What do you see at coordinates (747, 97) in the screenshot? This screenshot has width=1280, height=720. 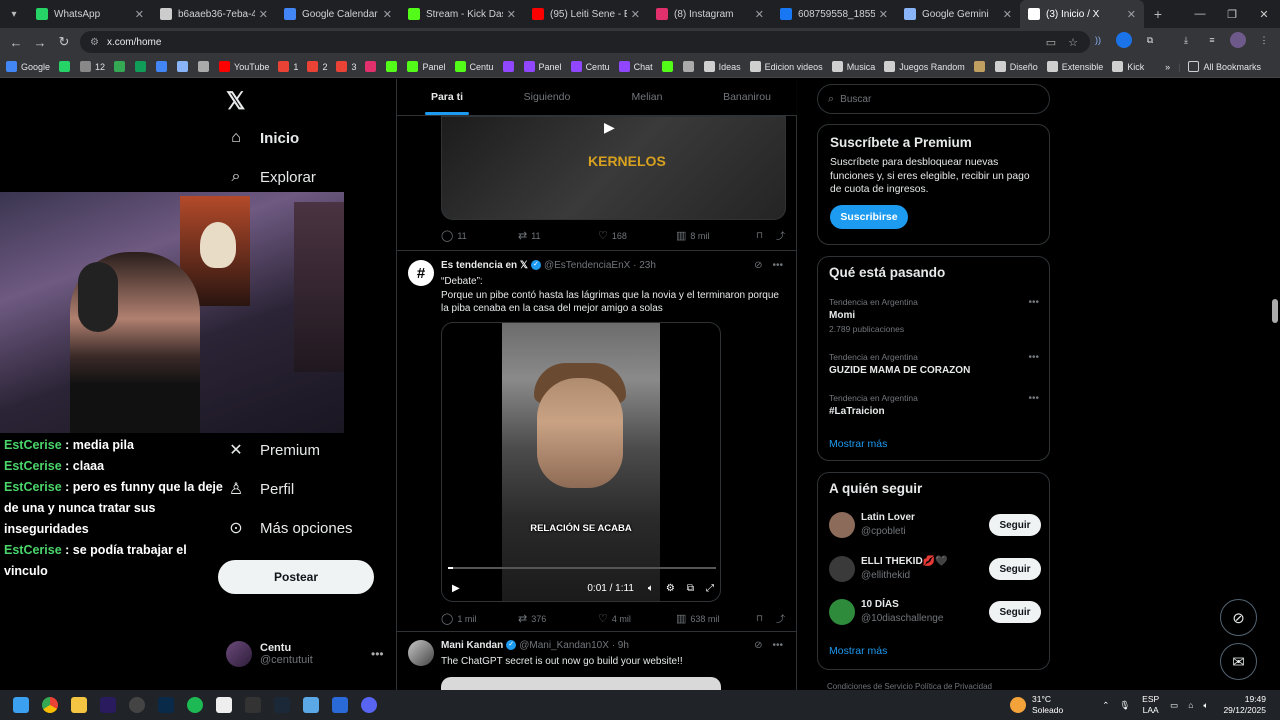 I see `tab-bananirou: Bananirou` at bounding box center [747, 97].